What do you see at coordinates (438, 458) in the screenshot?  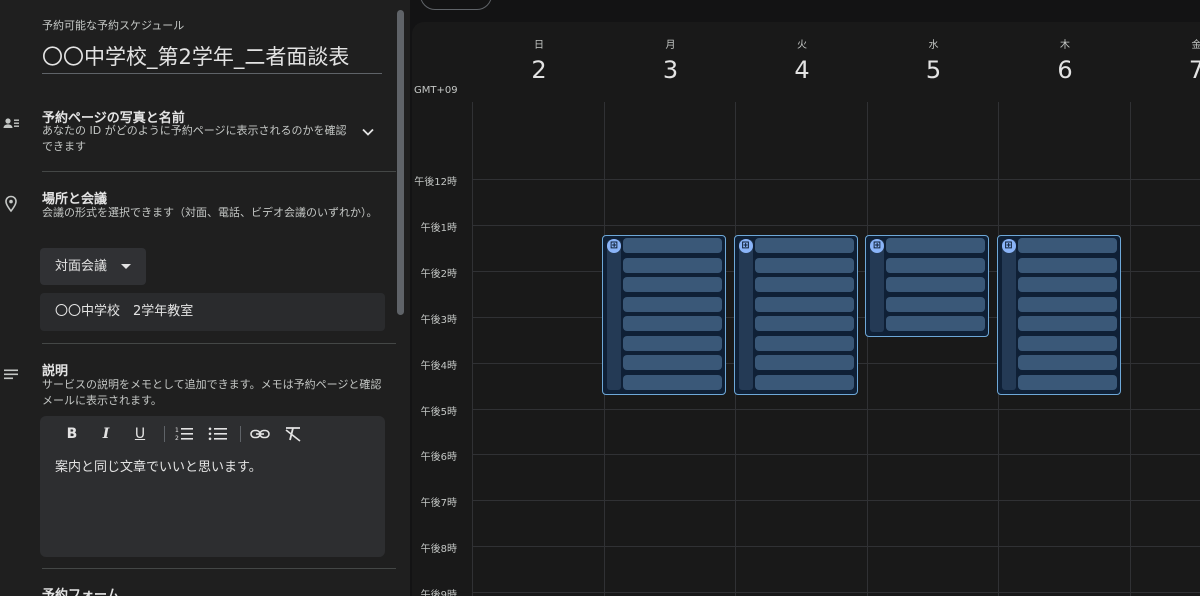 I see `hour-label: 午後6時` at bounding box center [438, 458].